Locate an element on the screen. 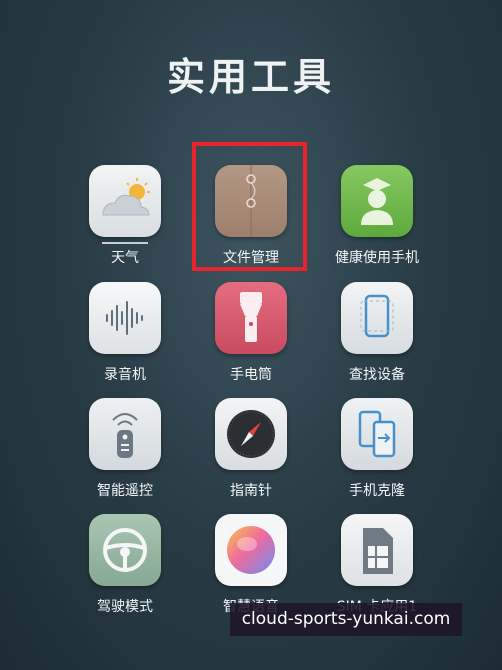 This screenshot has height=670, width=502. app-phone-clone: 手机克隆 is located at coordinates (377, 449).